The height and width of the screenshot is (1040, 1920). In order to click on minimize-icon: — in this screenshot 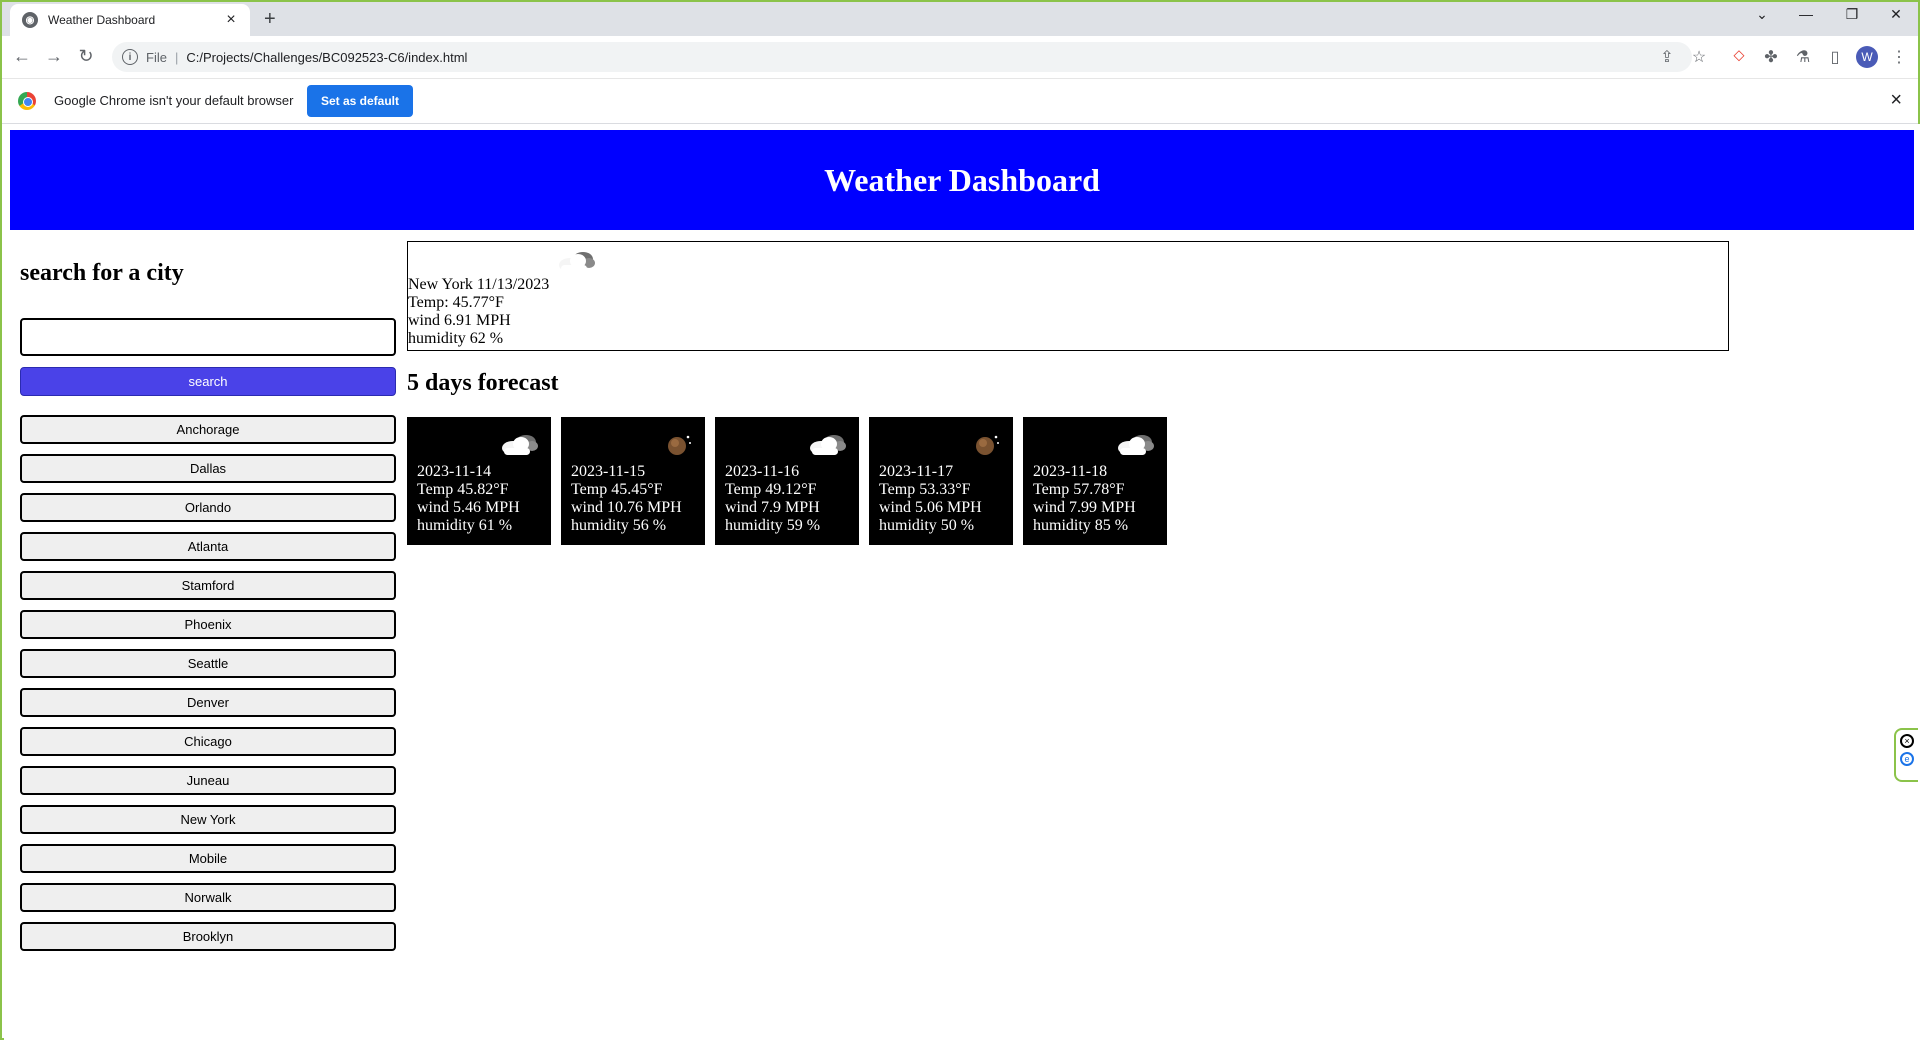, I will do `click(1806, 14)`.